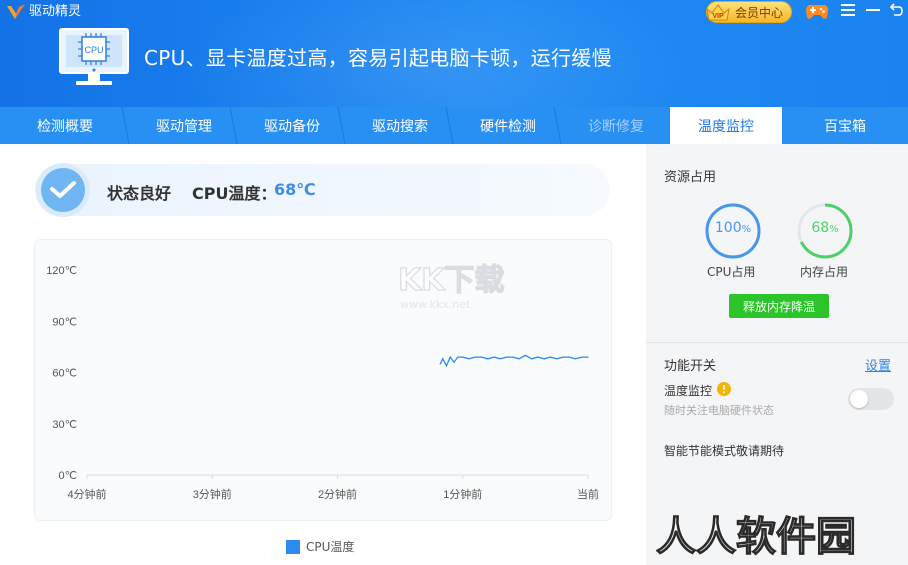 The height and width of the screenshot is (565, 908). Describe the element at coordinates (724, 389) in the screenshot. I see `warning-info-icon` at that location.